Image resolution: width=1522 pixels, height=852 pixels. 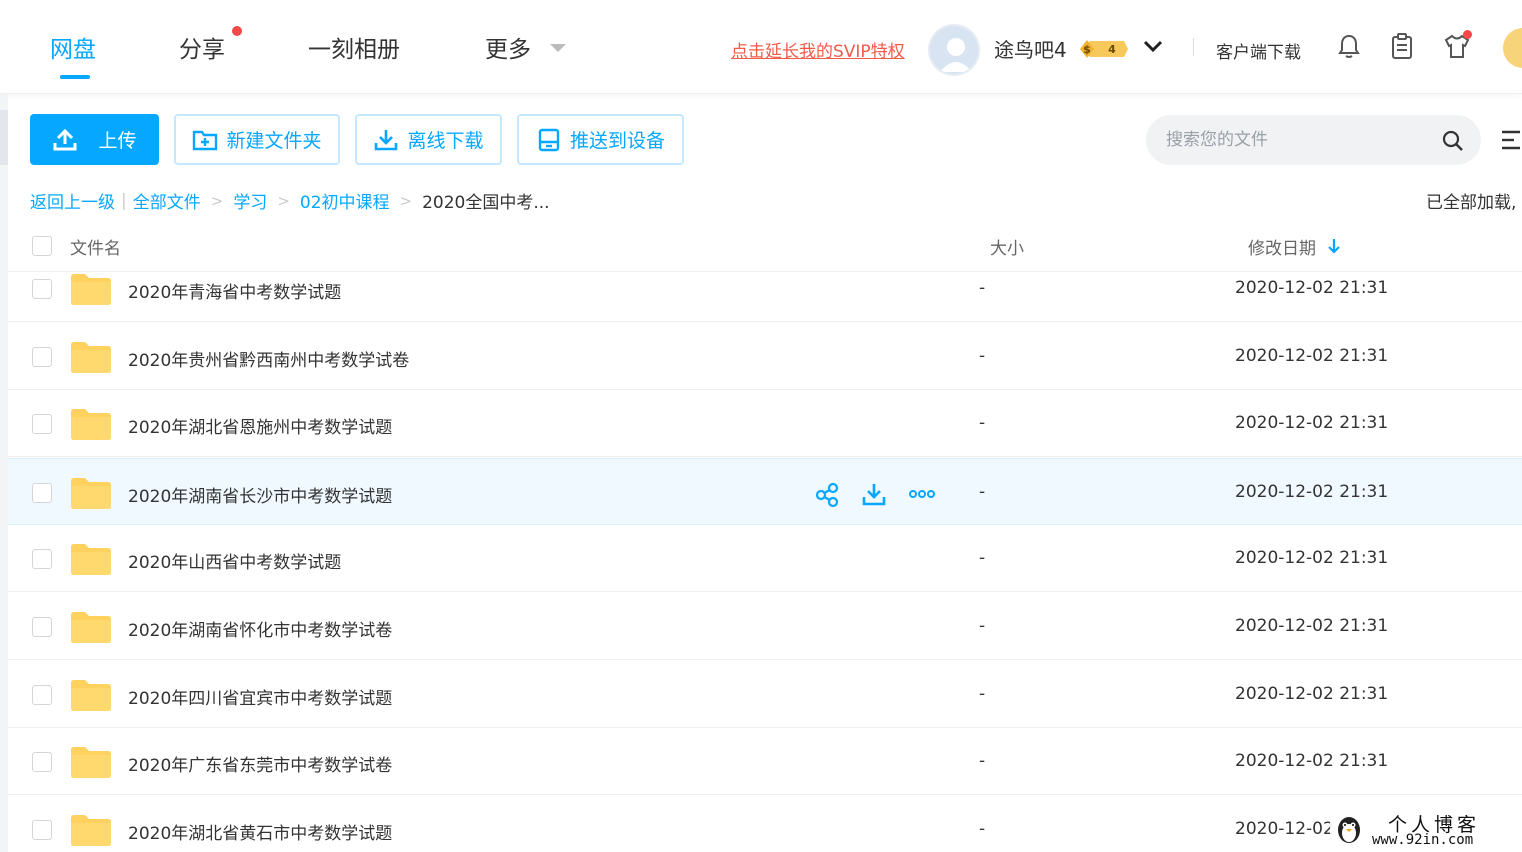 I want to click on clipboard-icon, so click(x=1402, y=46).